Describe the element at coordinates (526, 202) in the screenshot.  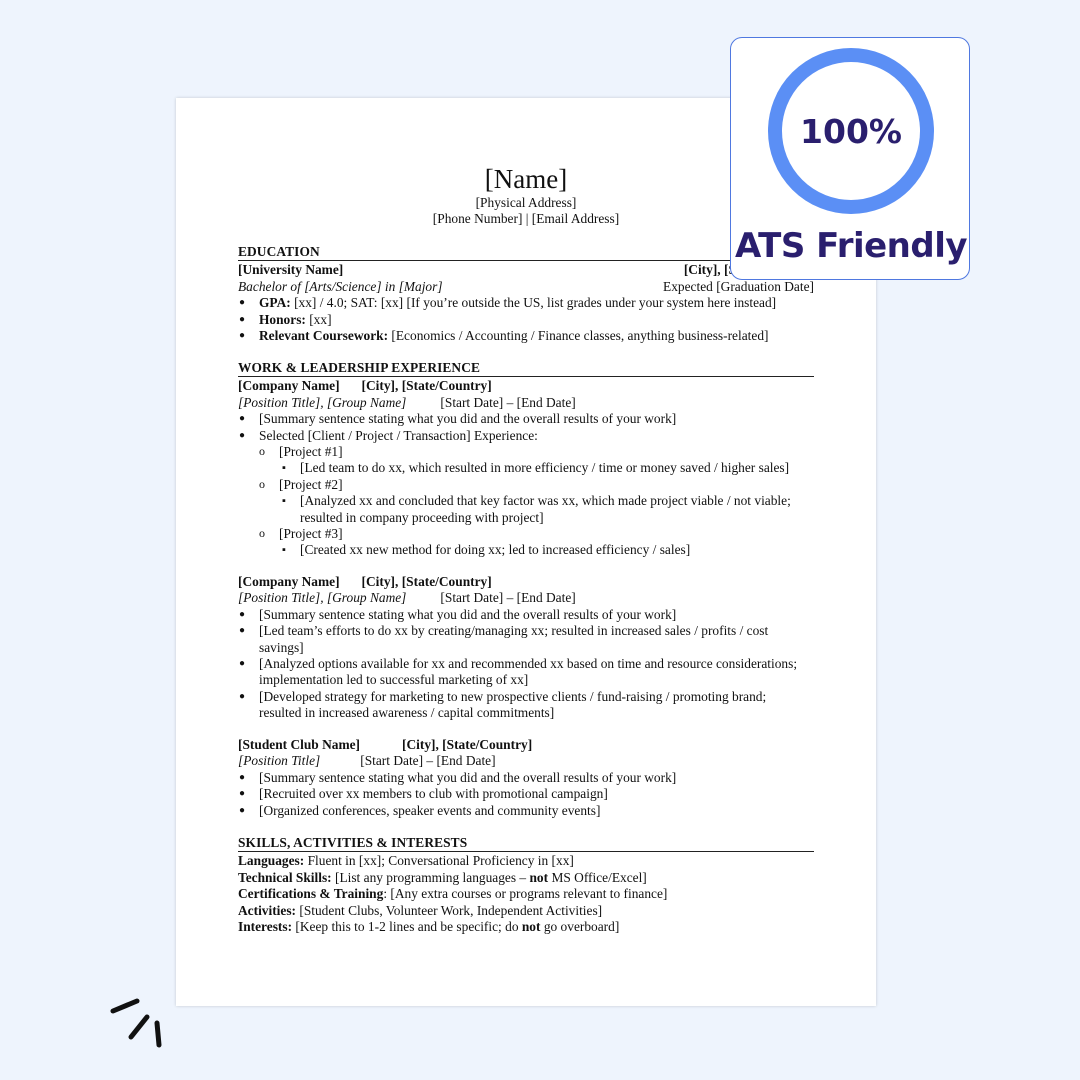
I see `physical-address: [Physical Address]` at that location.